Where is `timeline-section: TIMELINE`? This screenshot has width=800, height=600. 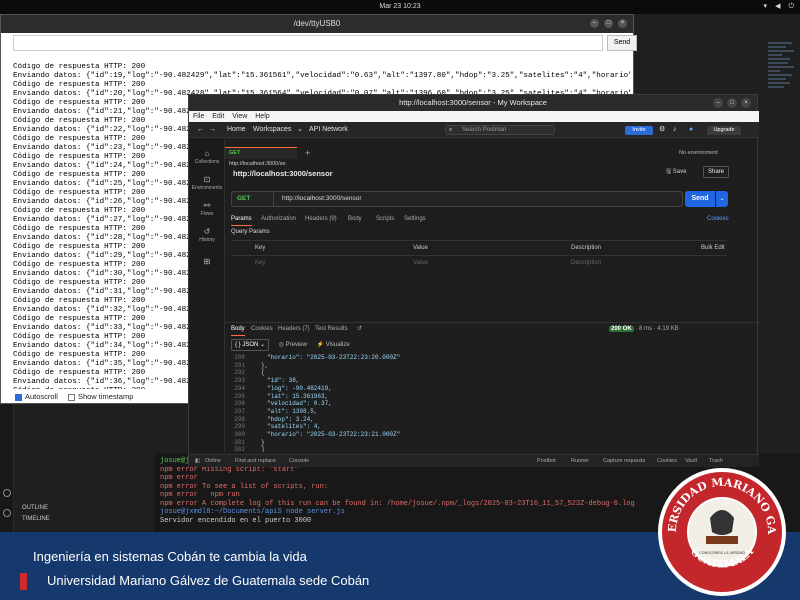 timeline-section: TIMELINE is located at coordinates (36, 519).